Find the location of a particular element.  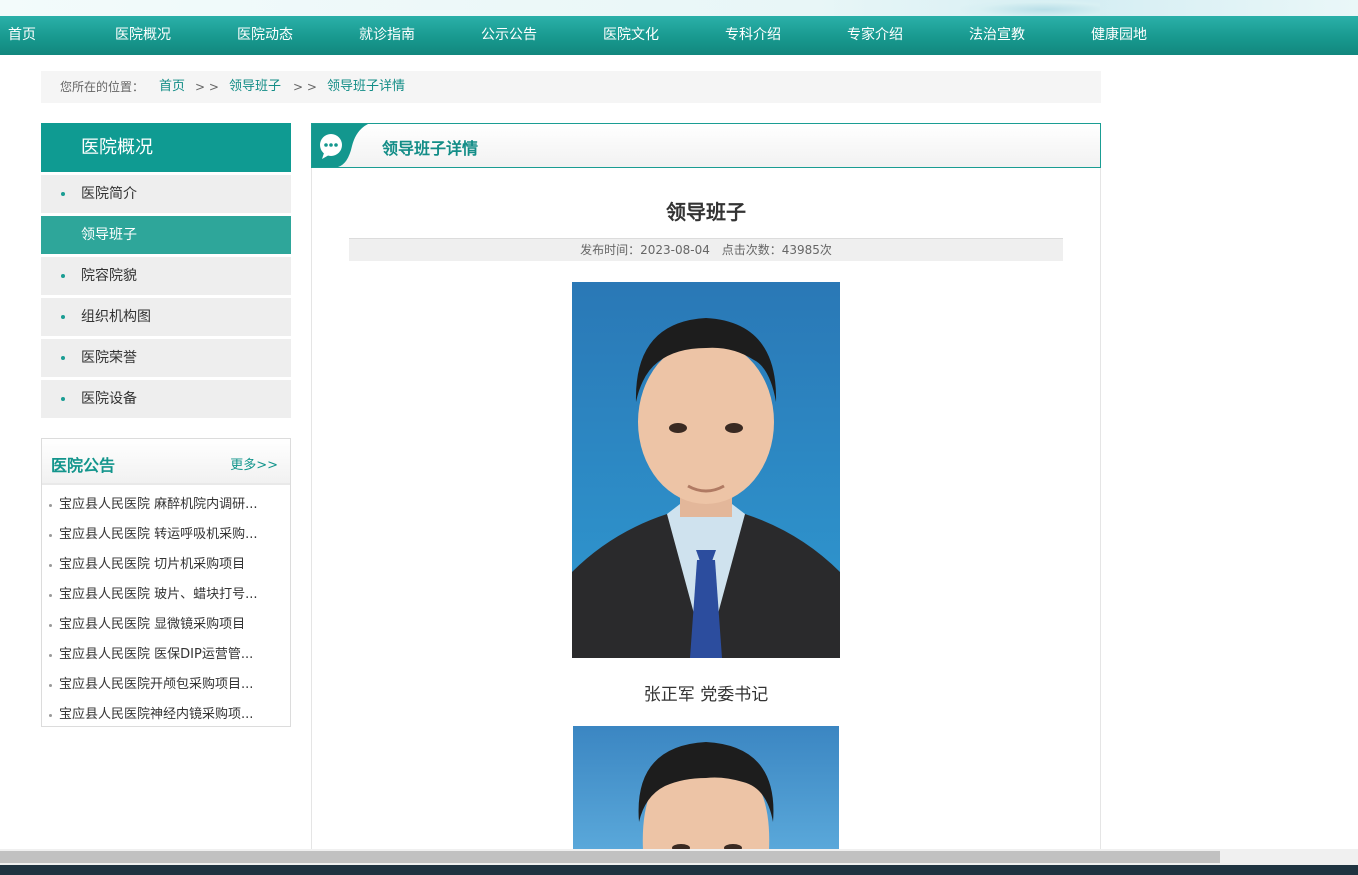

sidebar-item-org-chart: 组织机构图 is located at coordinates (166, 317).